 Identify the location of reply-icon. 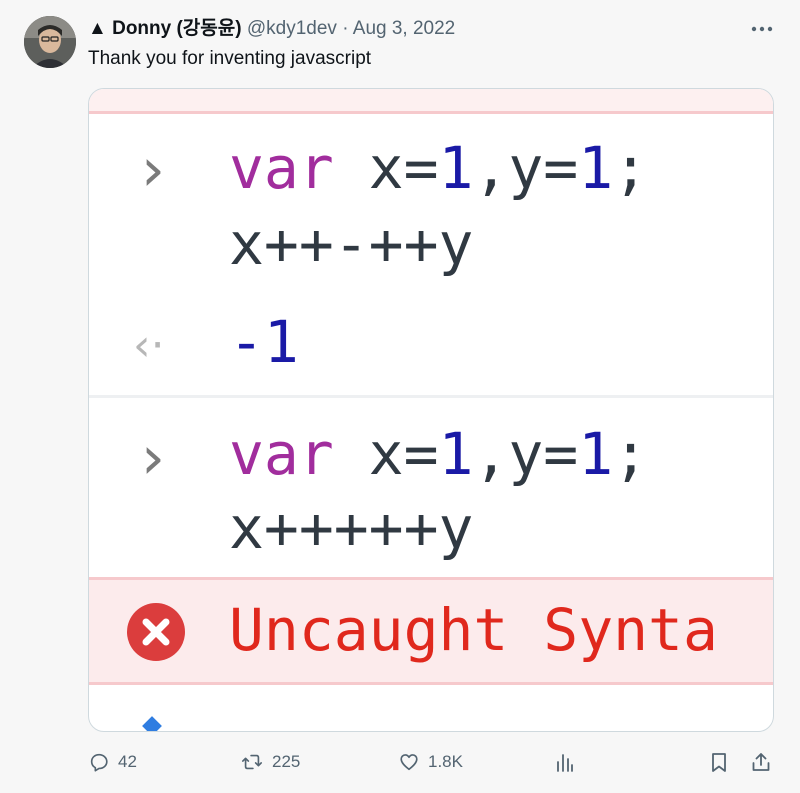
(99, 762).